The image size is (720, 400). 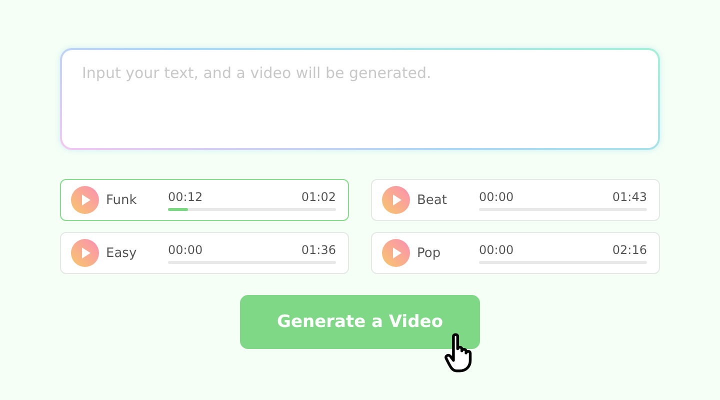 I want to click on track-name: Pop, so click(x=429, y=253).